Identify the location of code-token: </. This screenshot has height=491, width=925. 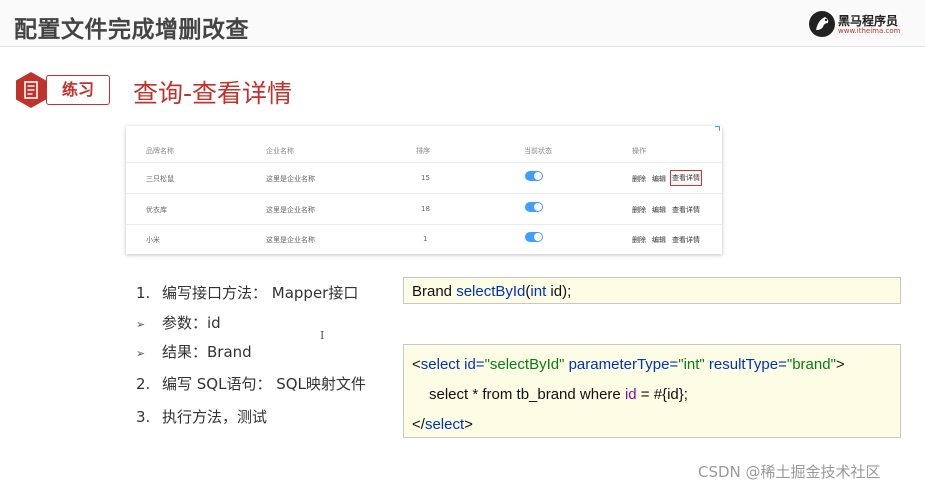
(418, 424).